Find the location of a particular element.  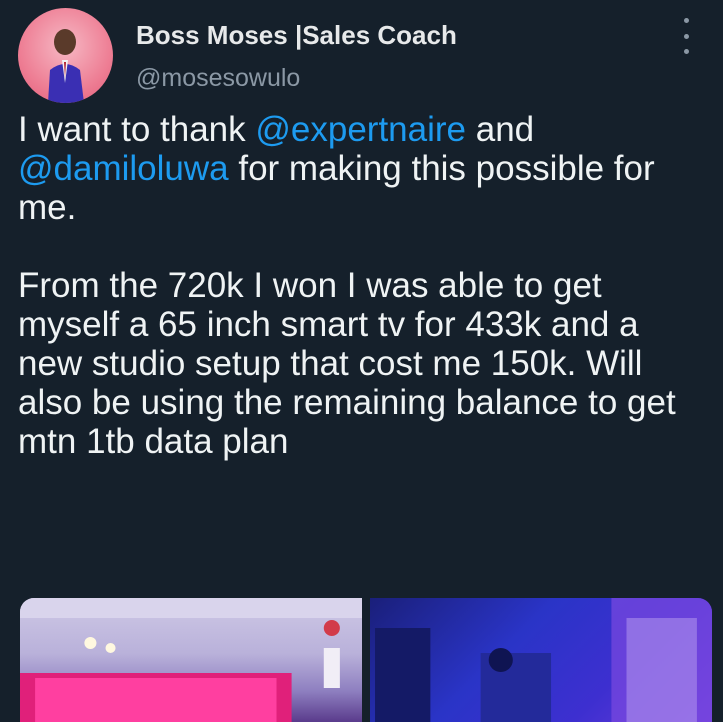

tweet-text-segment: and is located at coordinates (500, 129).